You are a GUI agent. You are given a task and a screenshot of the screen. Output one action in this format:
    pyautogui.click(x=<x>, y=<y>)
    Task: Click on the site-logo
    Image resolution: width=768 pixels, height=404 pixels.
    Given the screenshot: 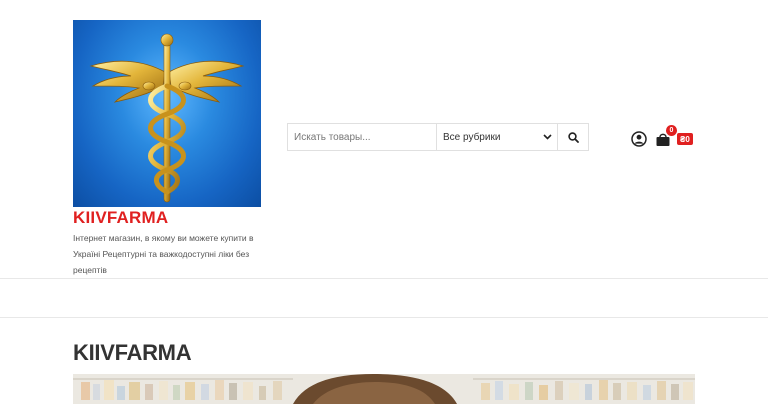 What is the action you would take?
    pyautogui.click(x=167, y=113)
    